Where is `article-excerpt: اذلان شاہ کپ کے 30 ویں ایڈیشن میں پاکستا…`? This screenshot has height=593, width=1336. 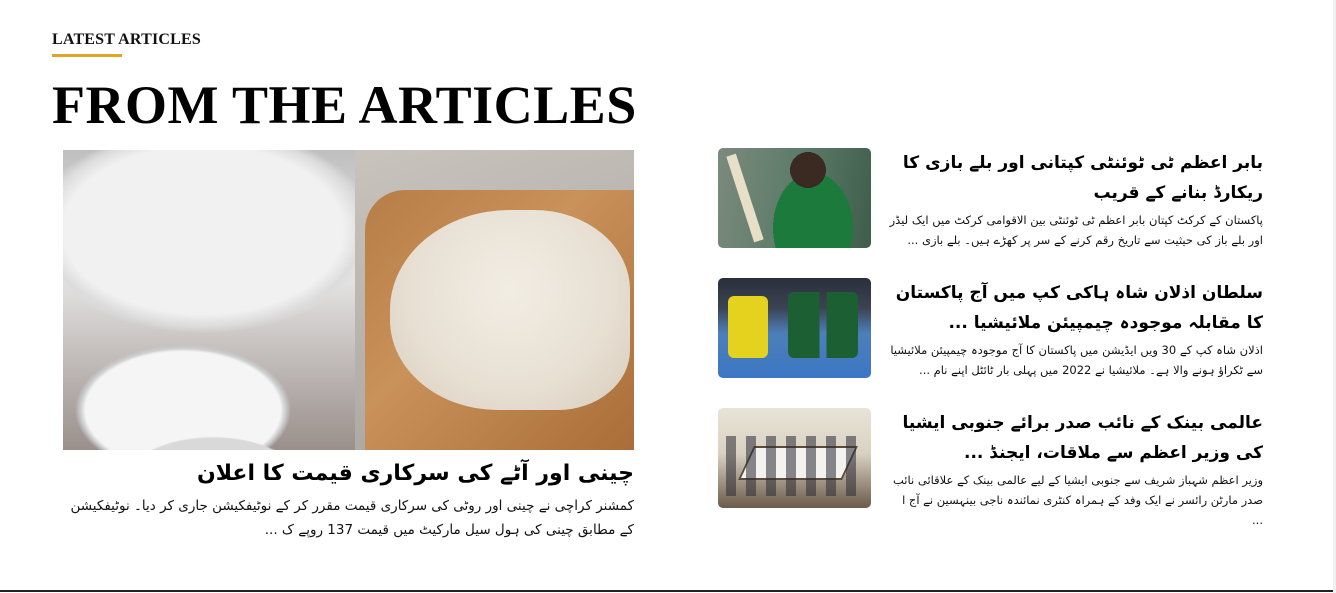 article-excerpt: اذلان شاہ کپ کے 30 ویں ایڈیشن میں پاکستا… is located at coordinates (1076, 360).